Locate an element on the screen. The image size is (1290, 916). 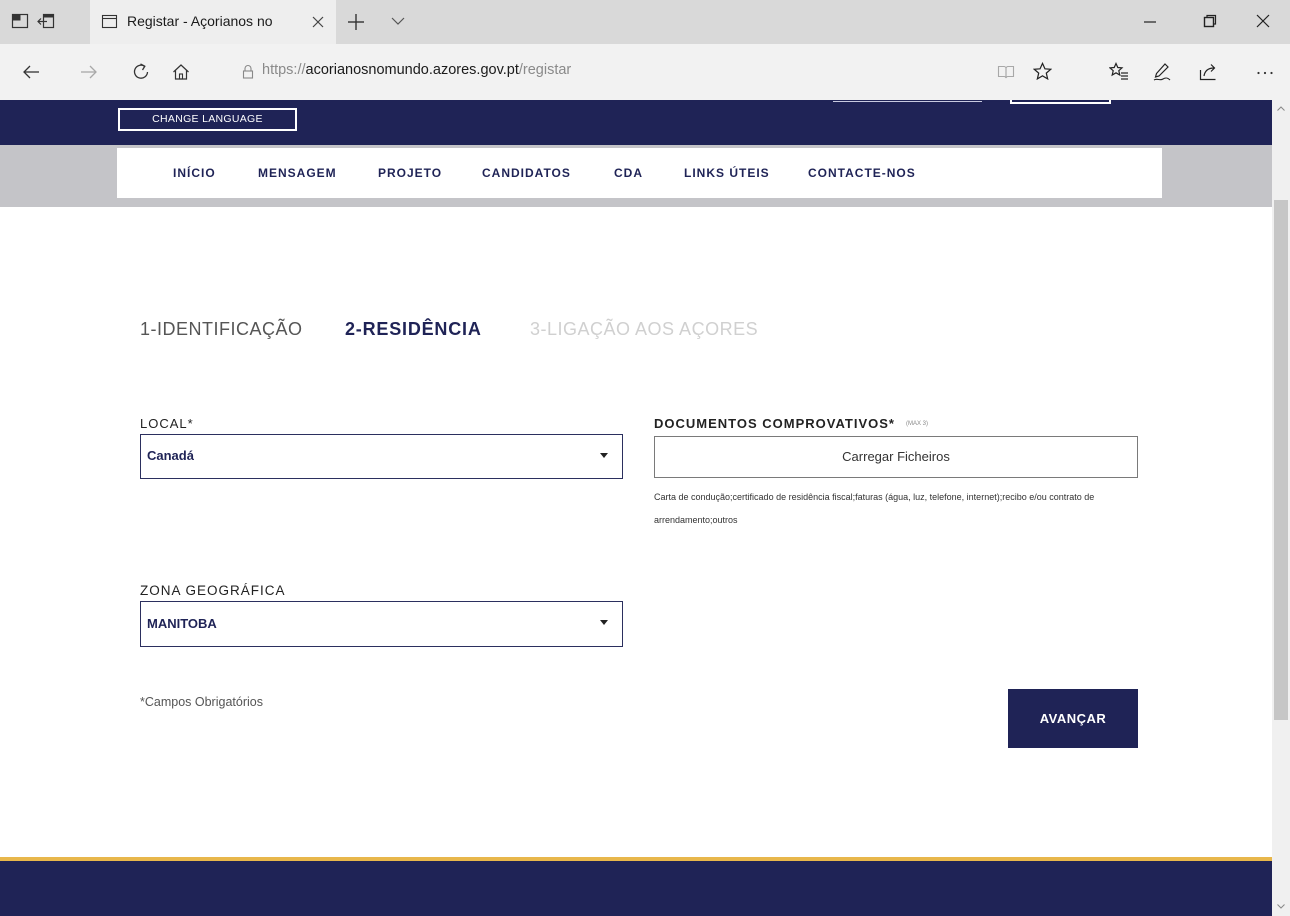
tab-preview-icon is located at coordinates (20, 21).